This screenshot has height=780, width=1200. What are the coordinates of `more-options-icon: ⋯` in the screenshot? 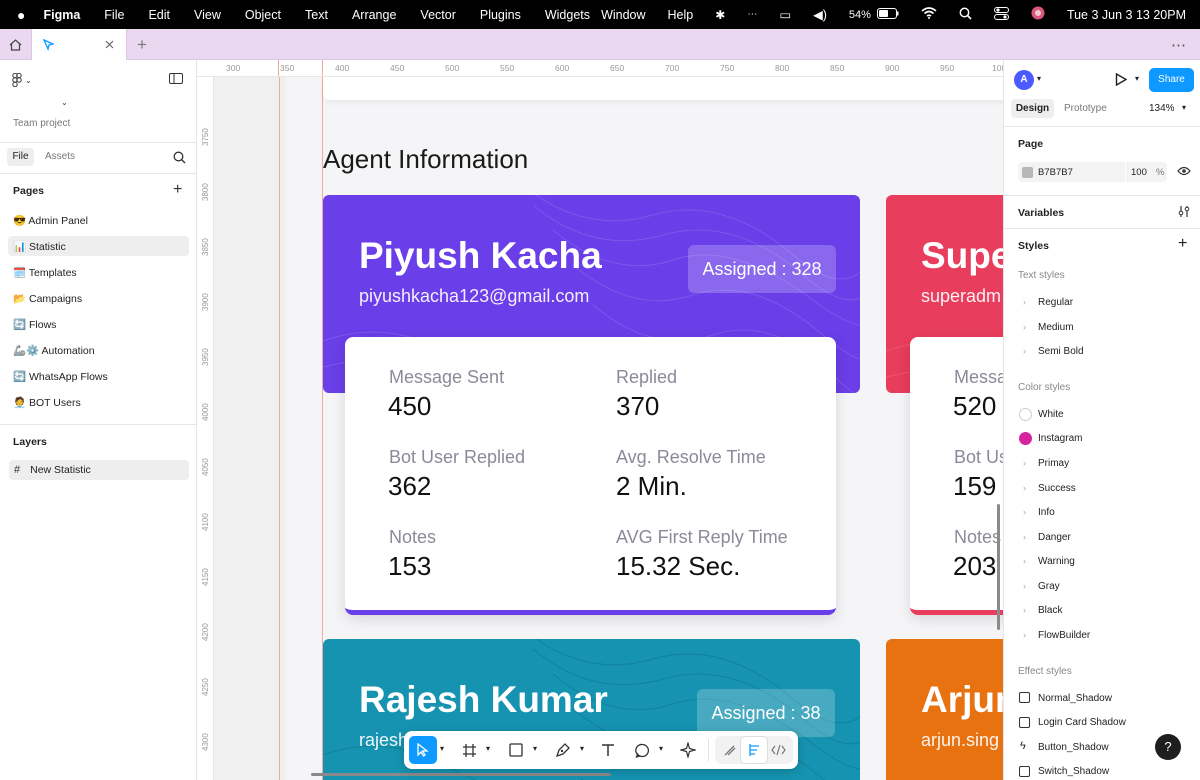 It's located at (1179, 44).